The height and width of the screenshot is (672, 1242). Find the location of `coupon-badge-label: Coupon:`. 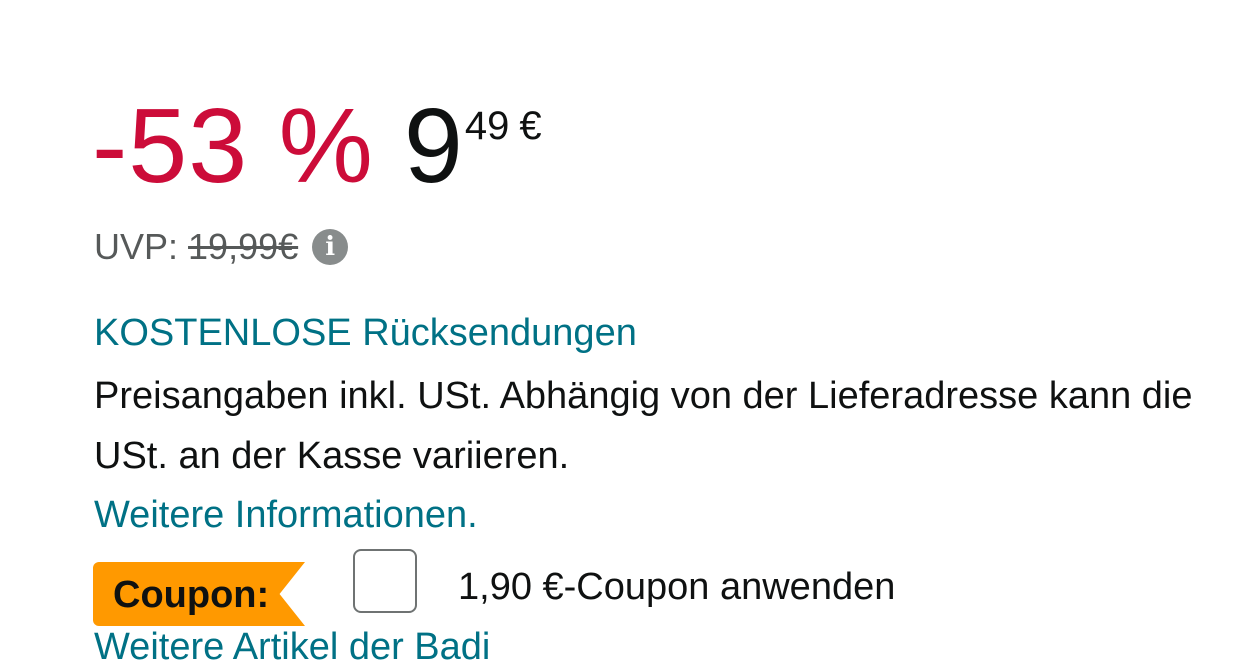

coupon-badge-label: Coupon: is located at coordinates (191, 595).